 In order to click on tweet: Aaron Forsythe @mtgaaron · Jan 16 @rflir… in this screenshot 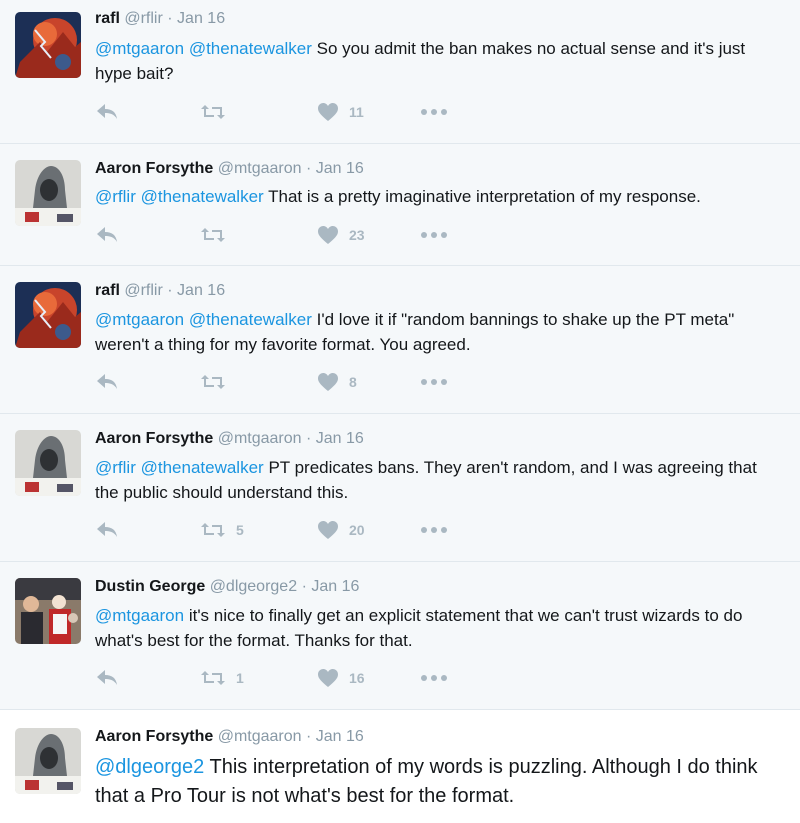, I will do `click(400, 205)`.